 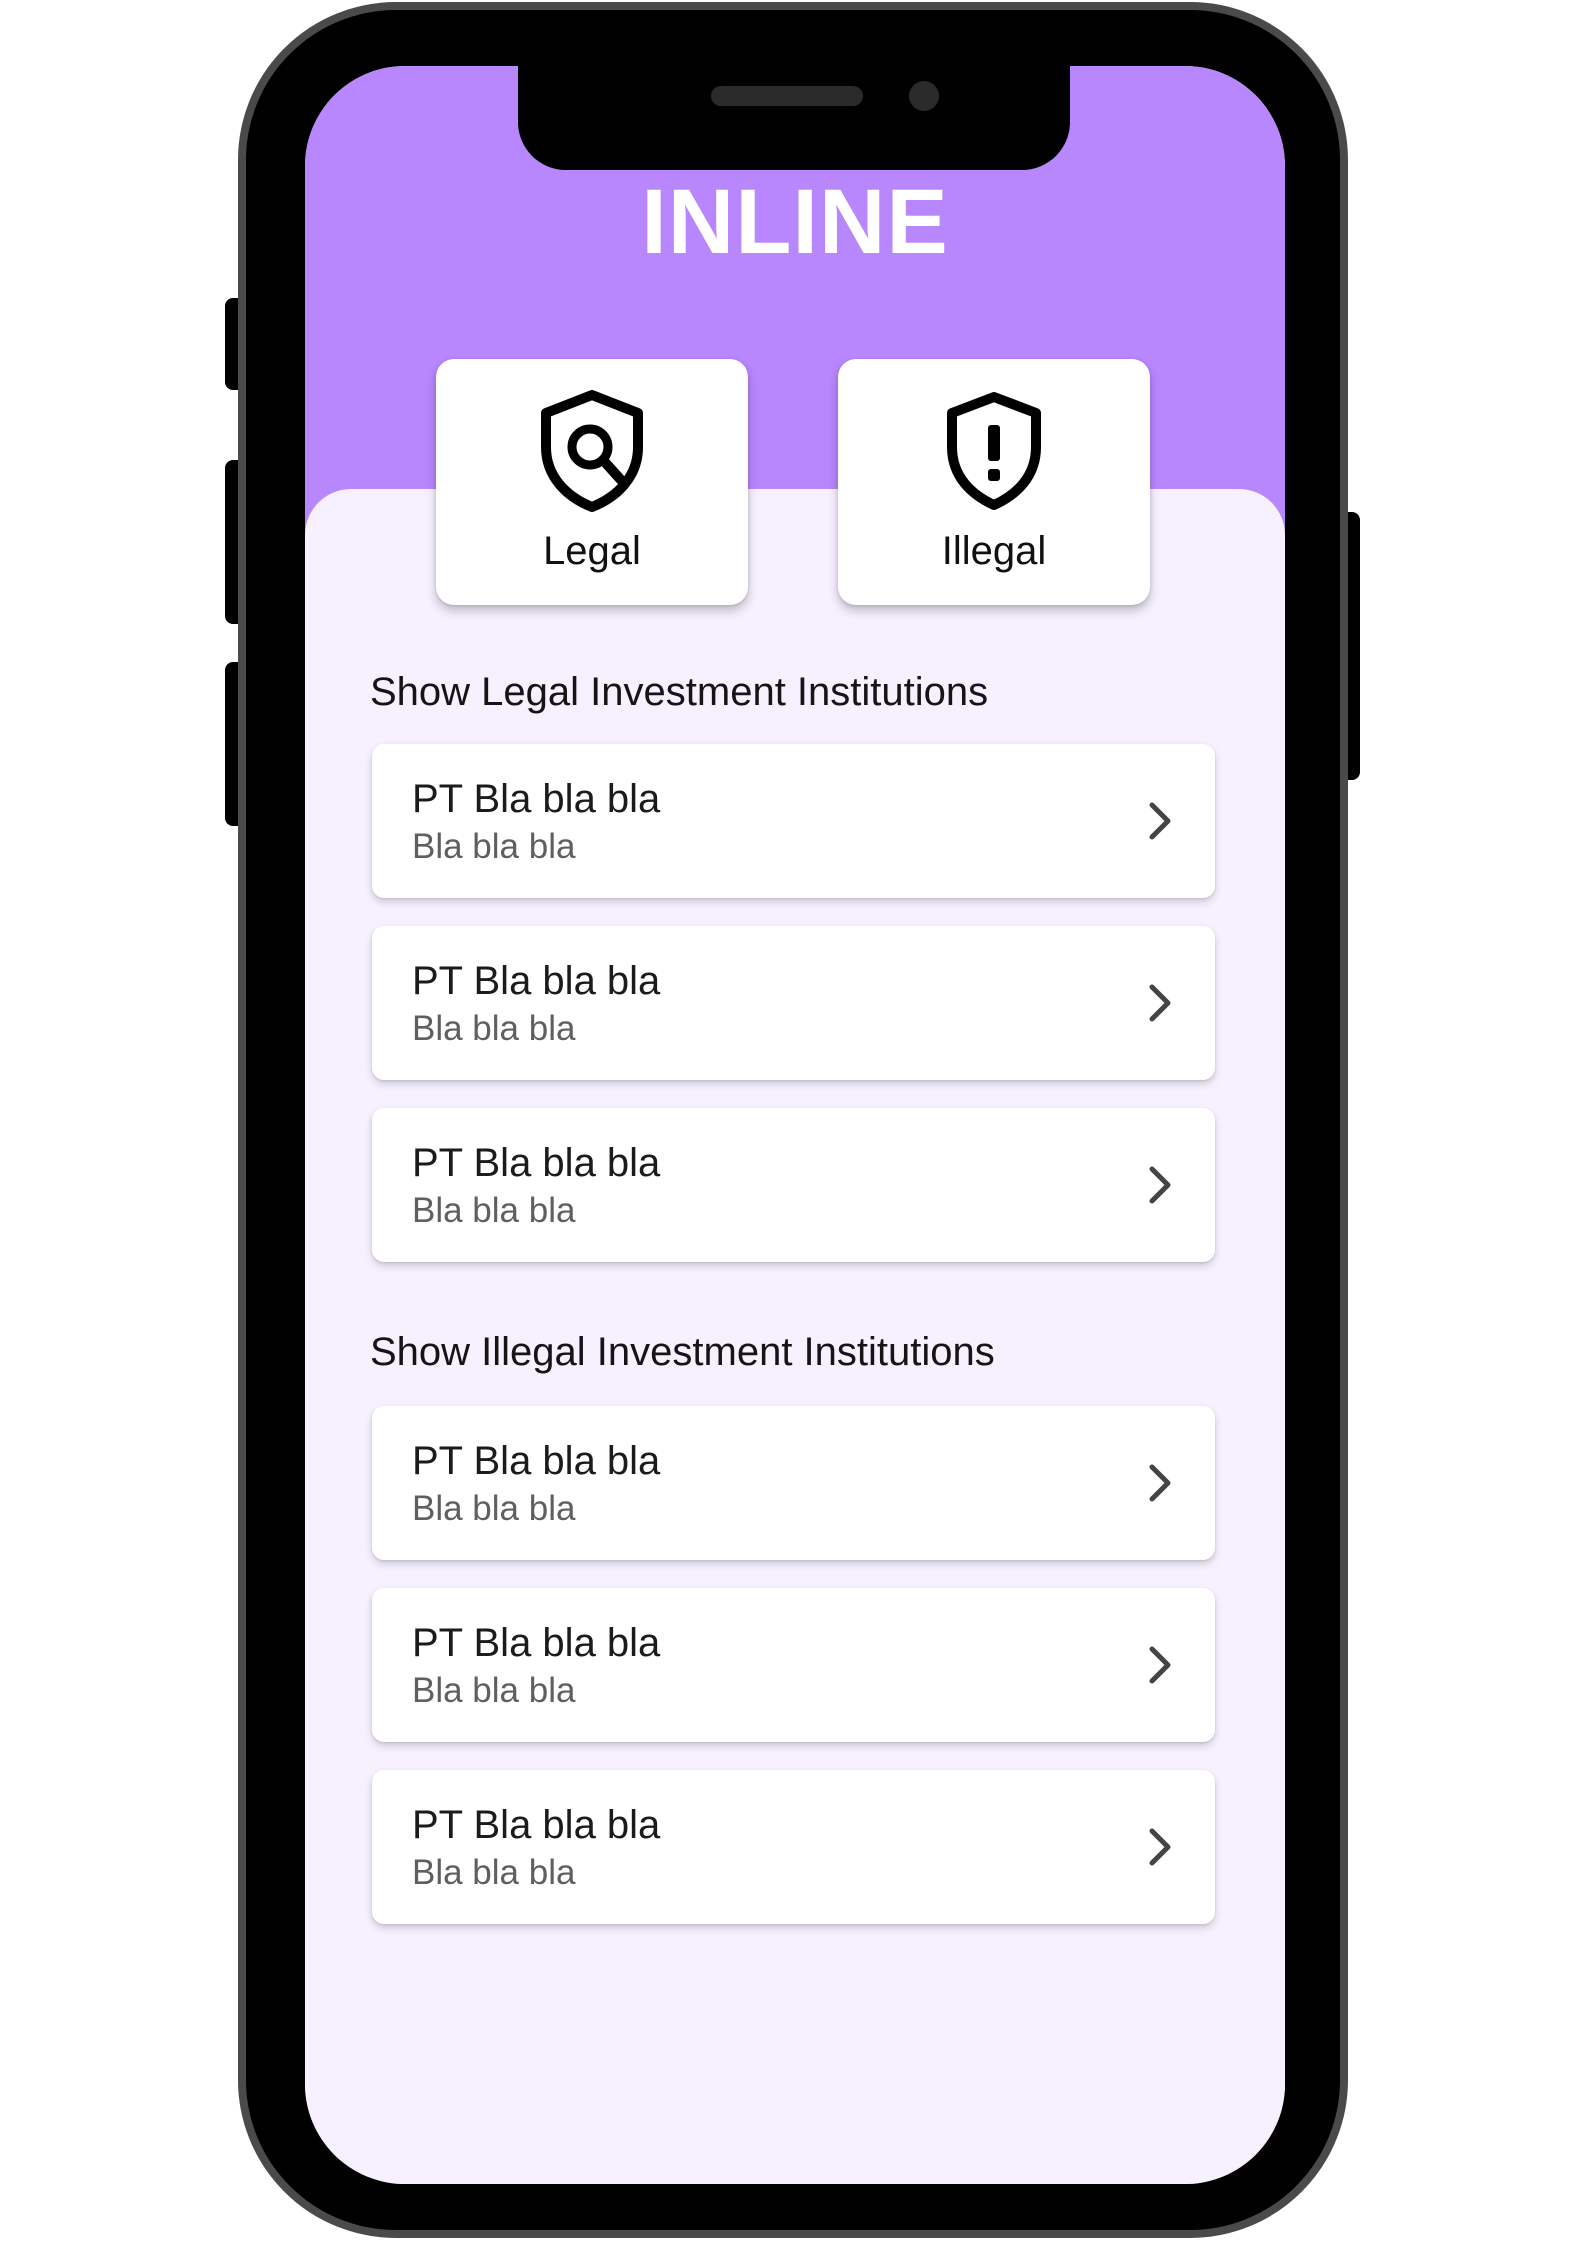 I want to click on illegal-category-label: Illegal, so click(x=994, y=551).